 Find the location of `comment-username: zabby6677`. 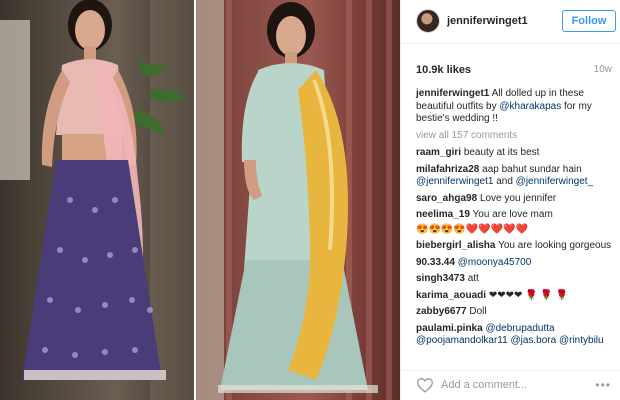

comment-username: zabby6677 is located at coordinates (441, 311).